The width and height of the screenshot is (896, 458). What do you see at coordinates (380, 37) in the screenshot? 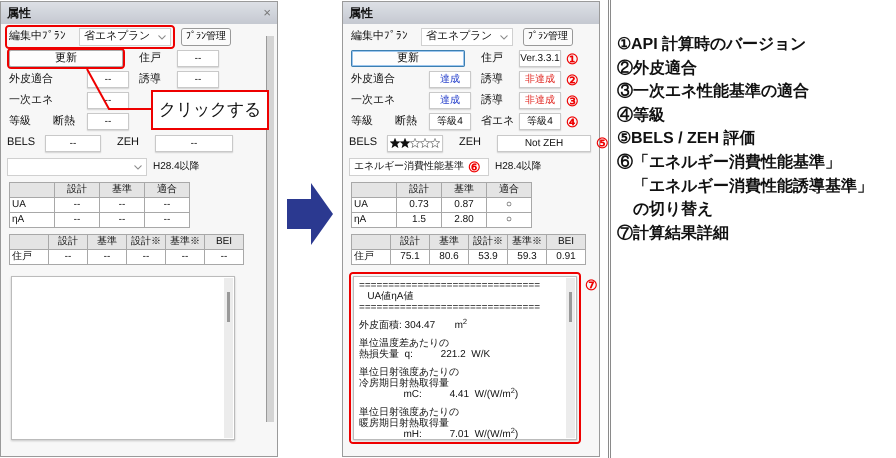
I see `field-label: 編集中ﾌﾟﾗﾝ` at bounding box center [380, 37].